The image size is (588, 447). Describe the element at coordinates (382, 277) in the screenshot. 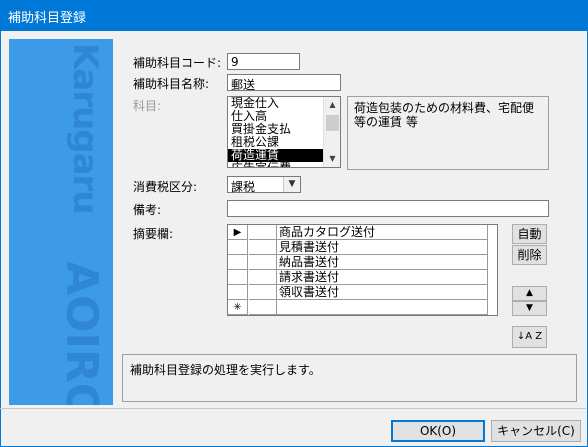

I see `table-cell-summary: 請求書送付` at that location.